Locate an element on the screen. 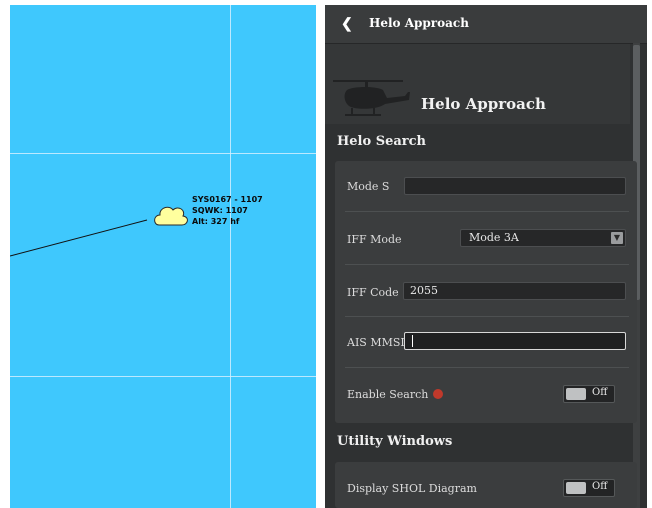 The height and width of the screenshot is (508, 652). ais-mmsi-field is located at coordinates (515, 341).